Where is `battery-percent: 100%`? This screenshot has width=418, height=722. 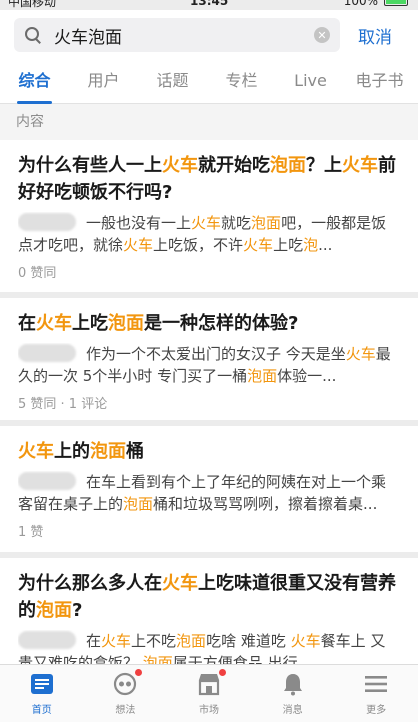 battery-percent: 100% is located at coordinates (360, 4).